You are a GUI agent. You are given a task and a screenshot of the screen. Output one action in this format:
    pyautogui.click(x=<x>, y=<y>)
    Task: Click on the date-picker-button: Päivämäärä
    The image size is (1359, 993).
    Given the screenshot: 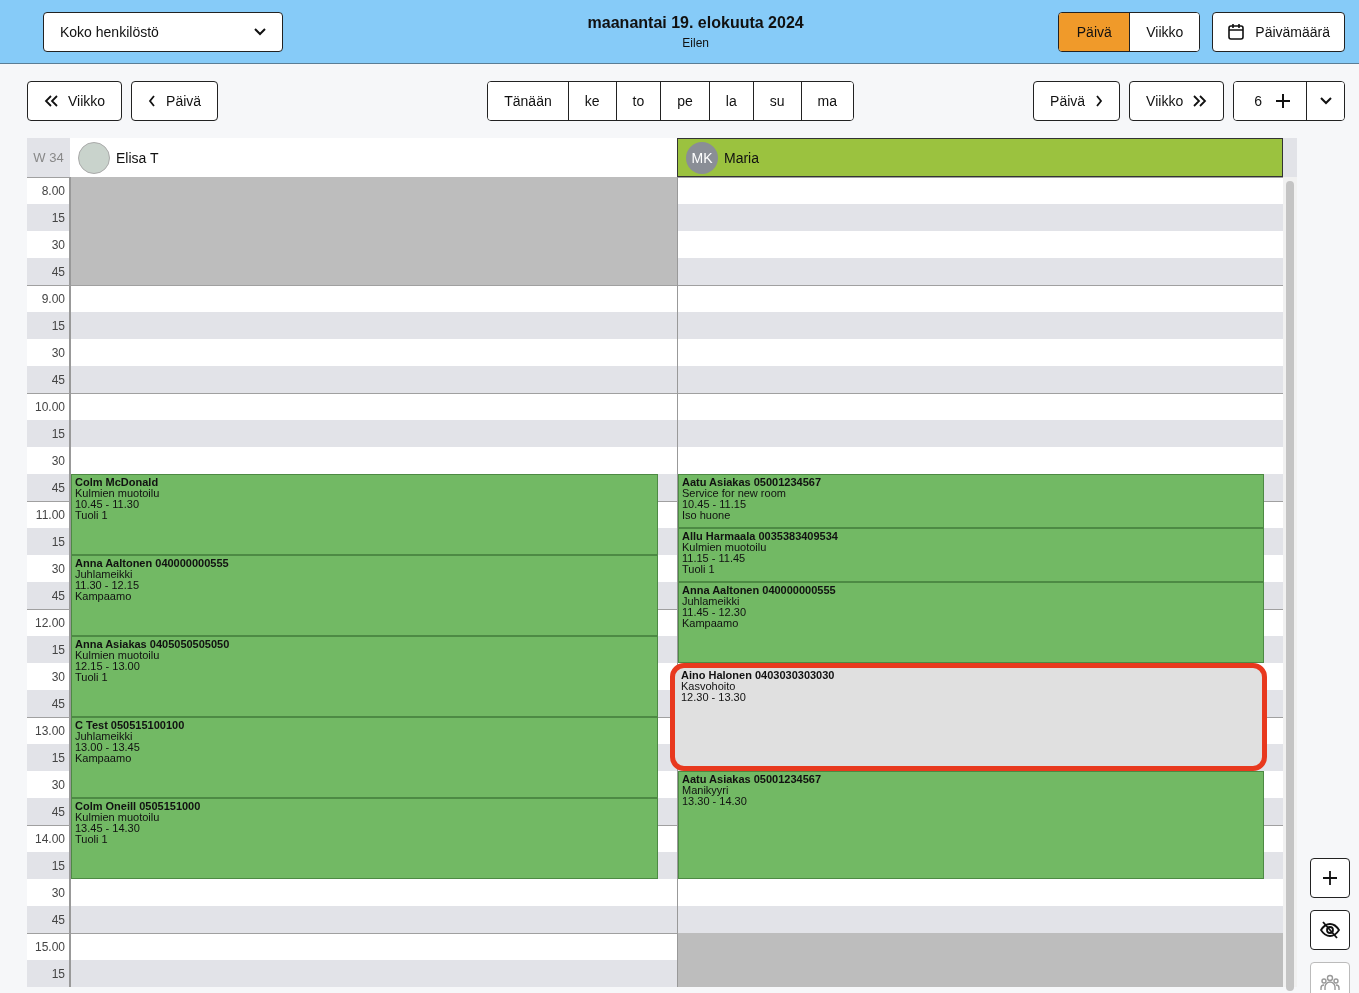 What is the action you would take?
    pyautogui.click(x=1278, y=31)
    